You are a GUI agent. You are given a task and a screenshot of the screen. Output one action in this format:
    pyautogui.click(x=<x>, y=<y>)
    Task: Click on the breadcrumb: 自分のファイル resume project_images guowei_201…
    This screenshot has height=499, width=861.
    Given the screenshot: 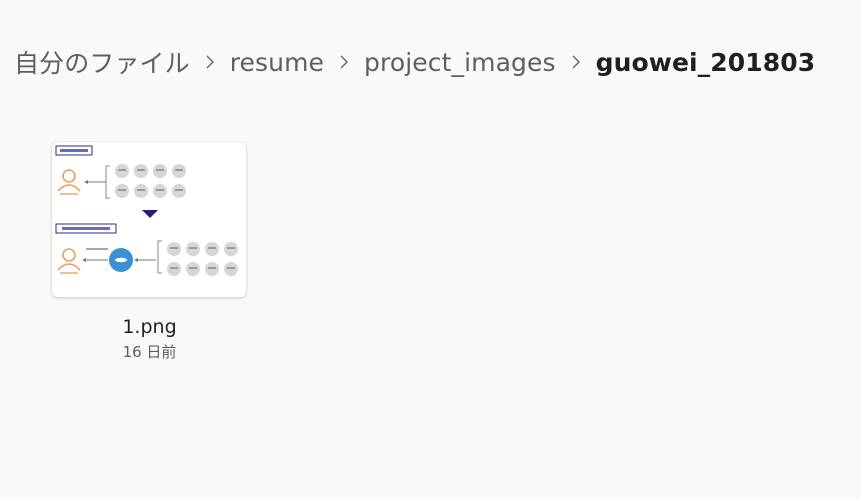 What is the action you would take?
    pyautogui.click(x=414, y=62)
    